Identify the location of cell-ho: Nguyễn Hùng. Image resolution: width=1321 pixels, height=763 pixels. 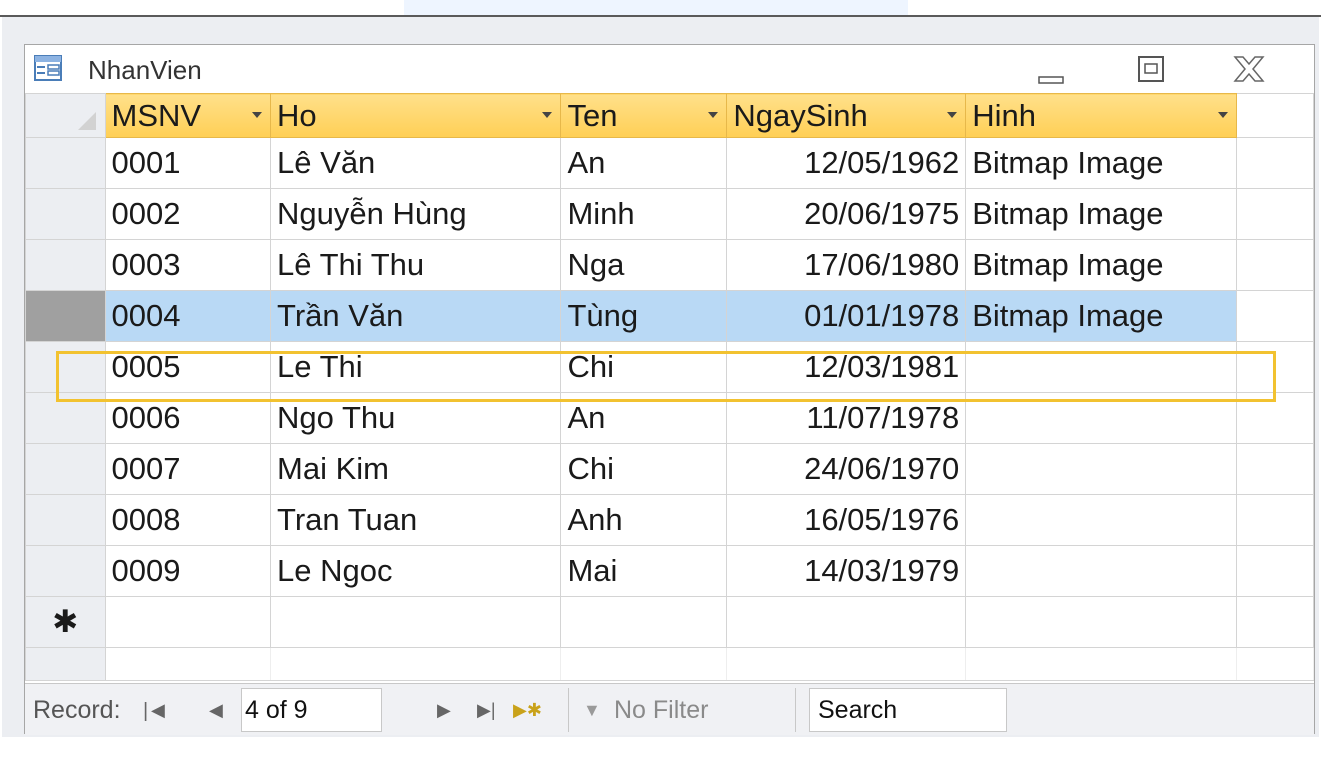
(416, 214).